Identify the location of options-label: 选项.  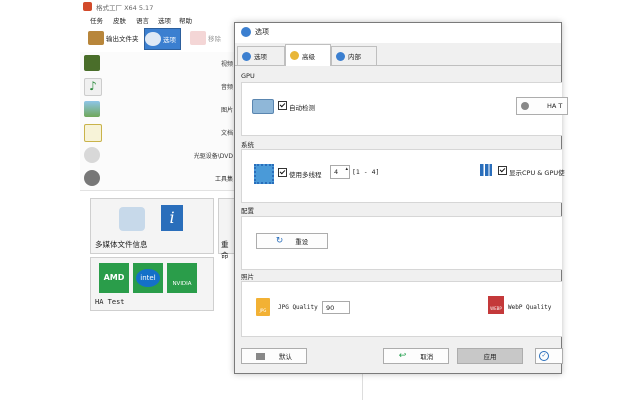
(169, 40).